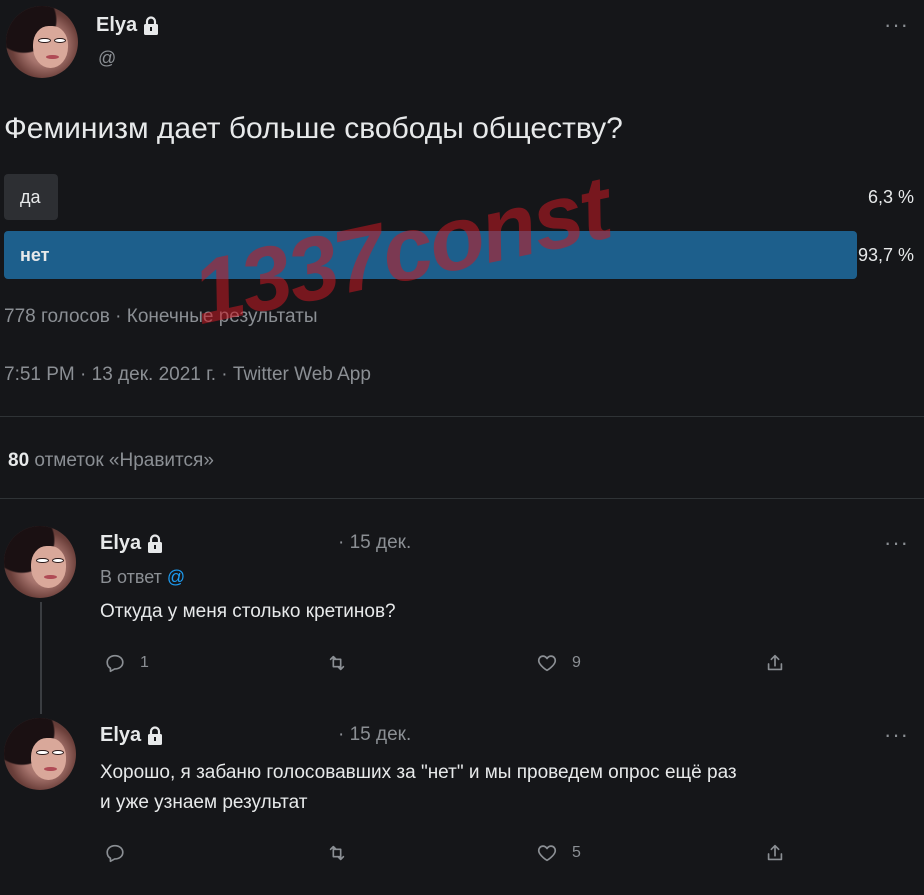 The image size is (924, 895). Describe the element at coordinates (576, 662) in the screenshot. I see `like-count: 9` at that location.